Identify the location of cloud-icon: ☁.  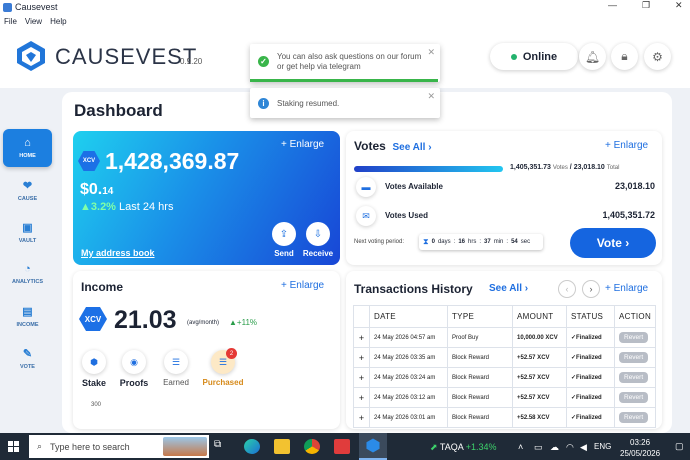
(554, 447).